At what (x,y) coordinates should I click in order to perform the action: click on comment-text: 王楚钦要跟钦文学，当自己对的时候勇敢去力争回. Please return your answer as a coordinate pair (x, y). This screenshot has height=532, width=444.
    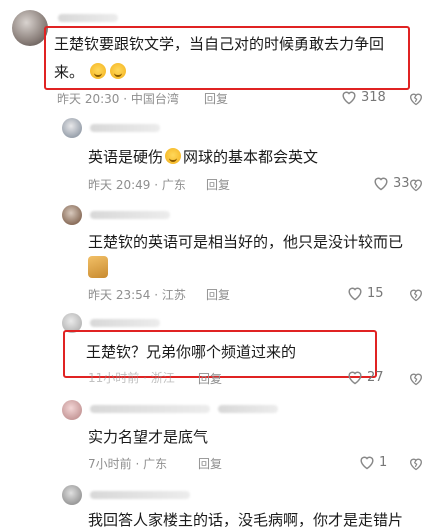
    Looking at the image, I should click on (219, 44).